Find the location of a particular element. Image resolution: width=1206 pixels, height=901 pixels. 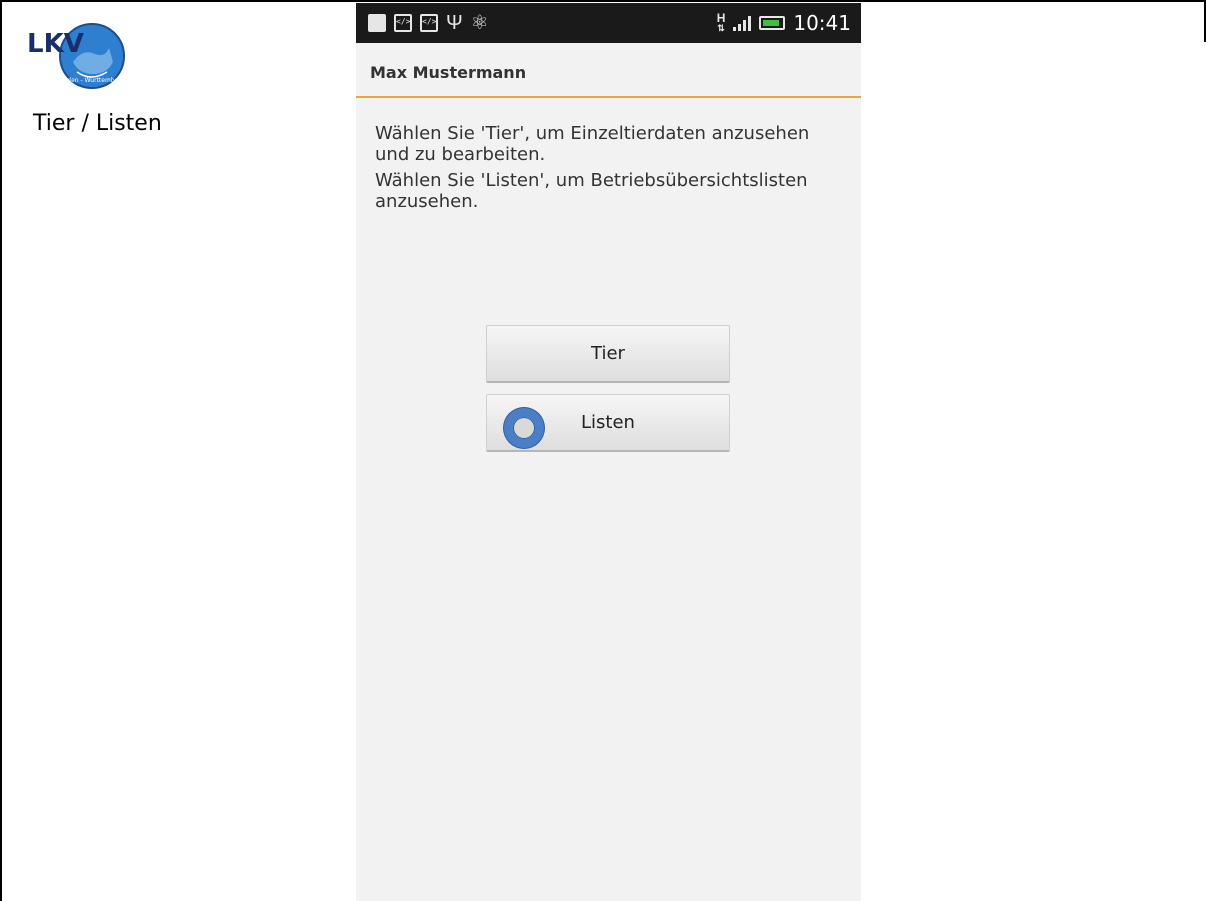

tier-button: Tier is located at coordinates (608, 354).